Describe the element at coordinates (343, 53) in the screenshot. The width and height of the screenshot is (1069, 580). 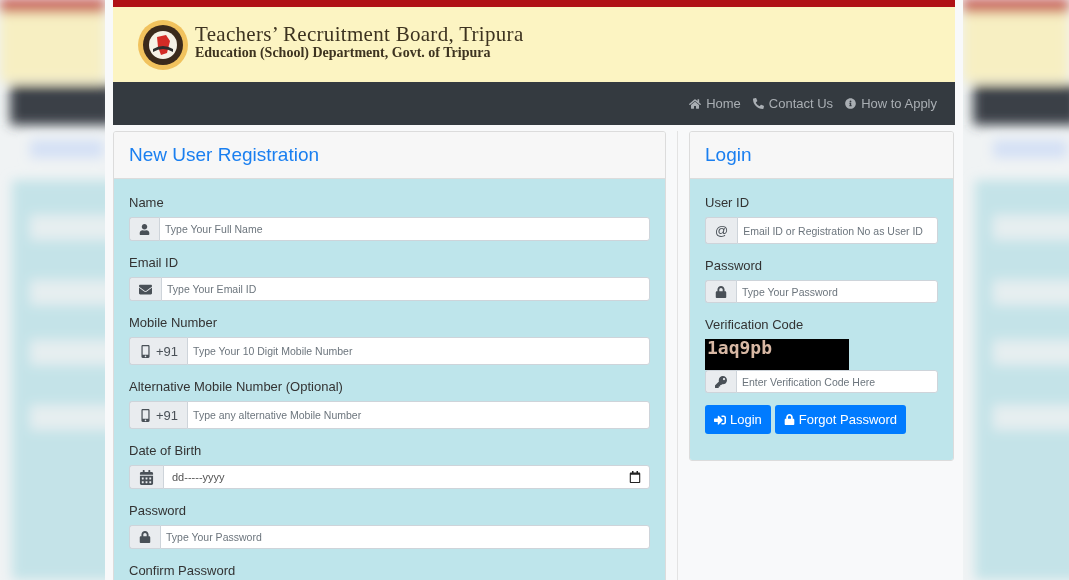
I see `site-subtitle: Education (School) Department, Govt. of Tripura` at that location.